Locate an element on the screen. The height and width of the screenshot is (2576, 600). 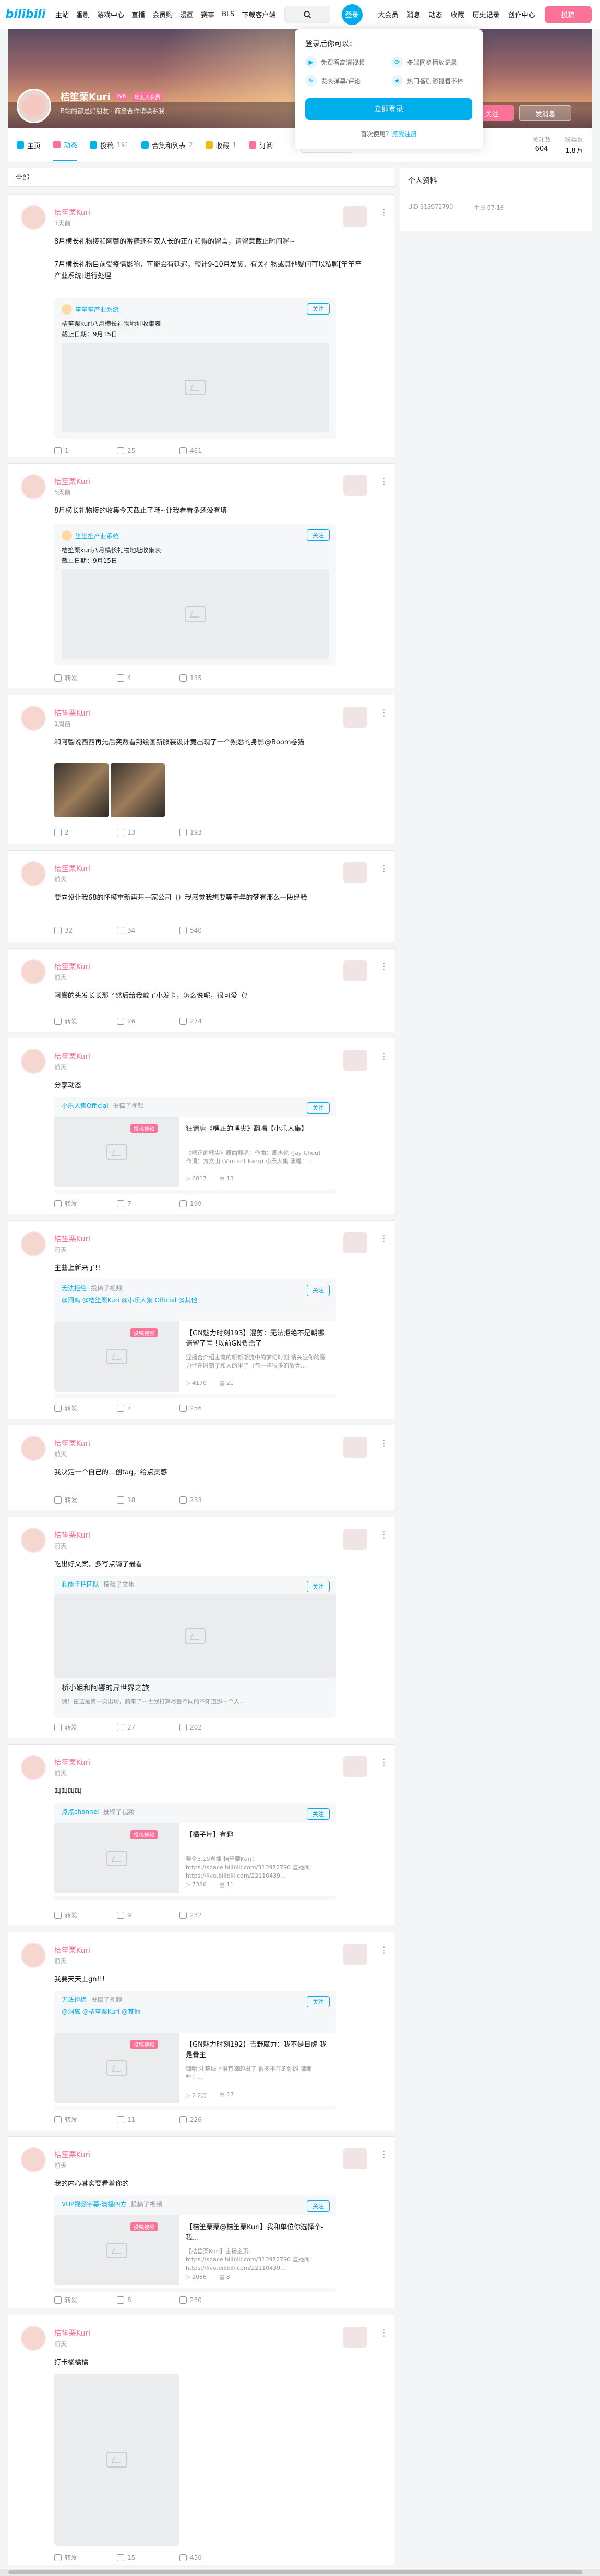
nav-link-bls: BLS is located at coordinates (228, 14).